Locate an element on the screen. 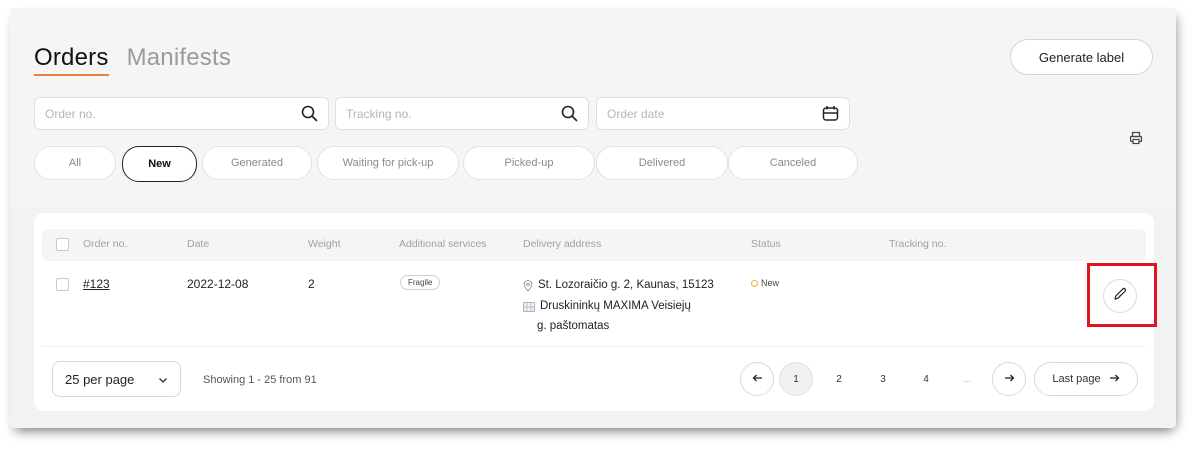  last-page-button: Last page is located at coordinates (1086, 379).